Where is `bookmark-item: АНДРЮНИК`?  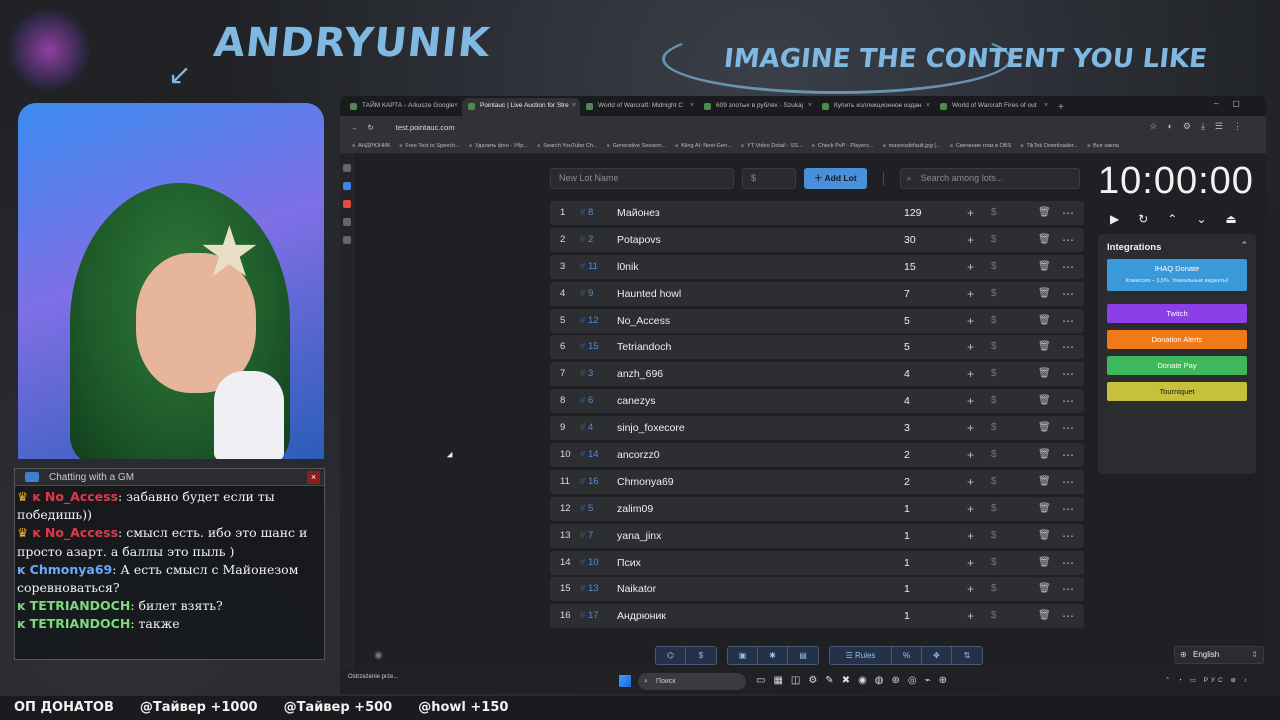
bookmark-item: АНДРЮНИК is located at coordinates (375, 146).